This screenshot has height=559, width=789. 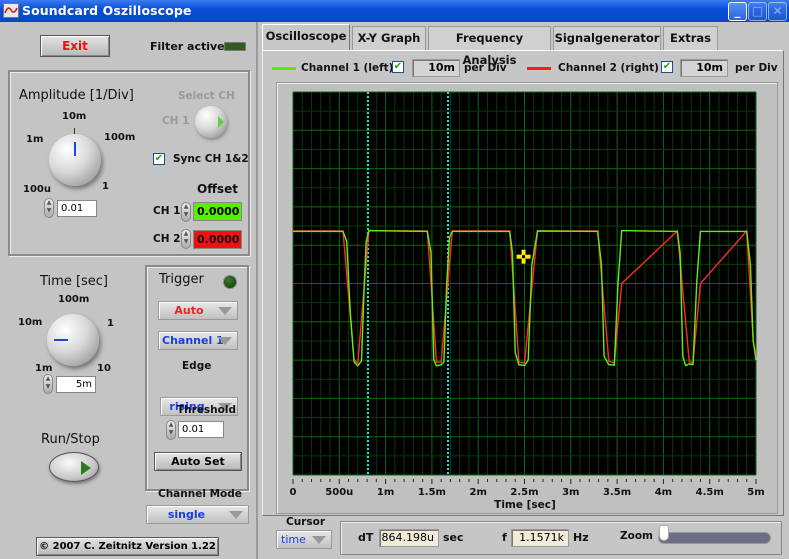 What do you see at coordinates (436, 68) in the screenshot?
I see `channel1-per-div-input: 10m` at bounding box center [436, 68].